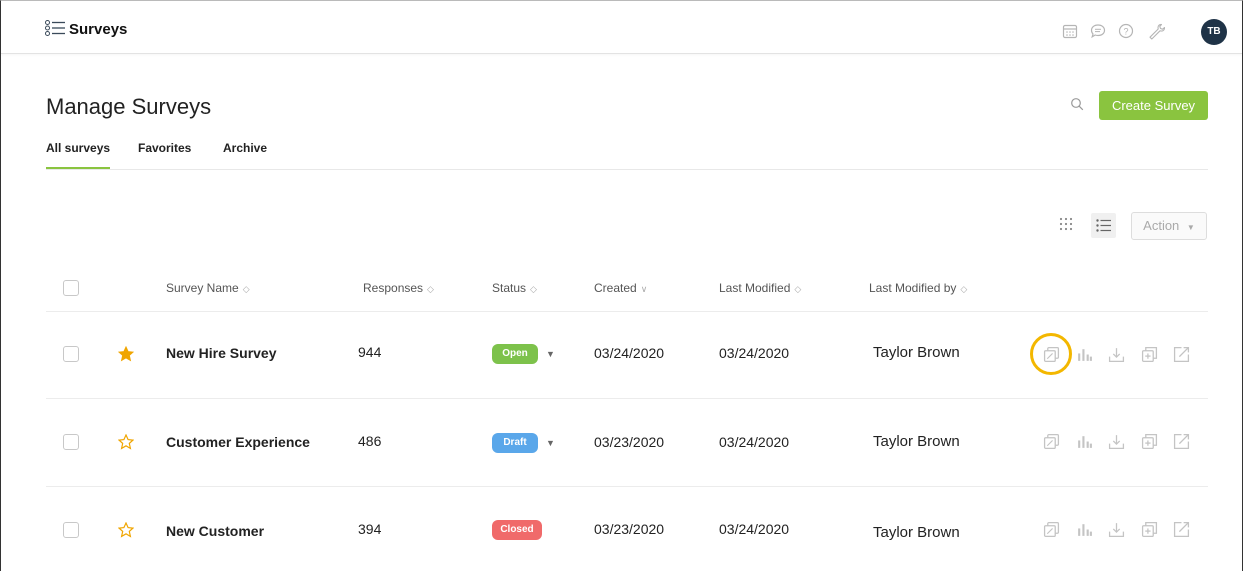 This screenshot has width=1243, height=574. I want to click on survey-name: New Customer, so click(215, 531).